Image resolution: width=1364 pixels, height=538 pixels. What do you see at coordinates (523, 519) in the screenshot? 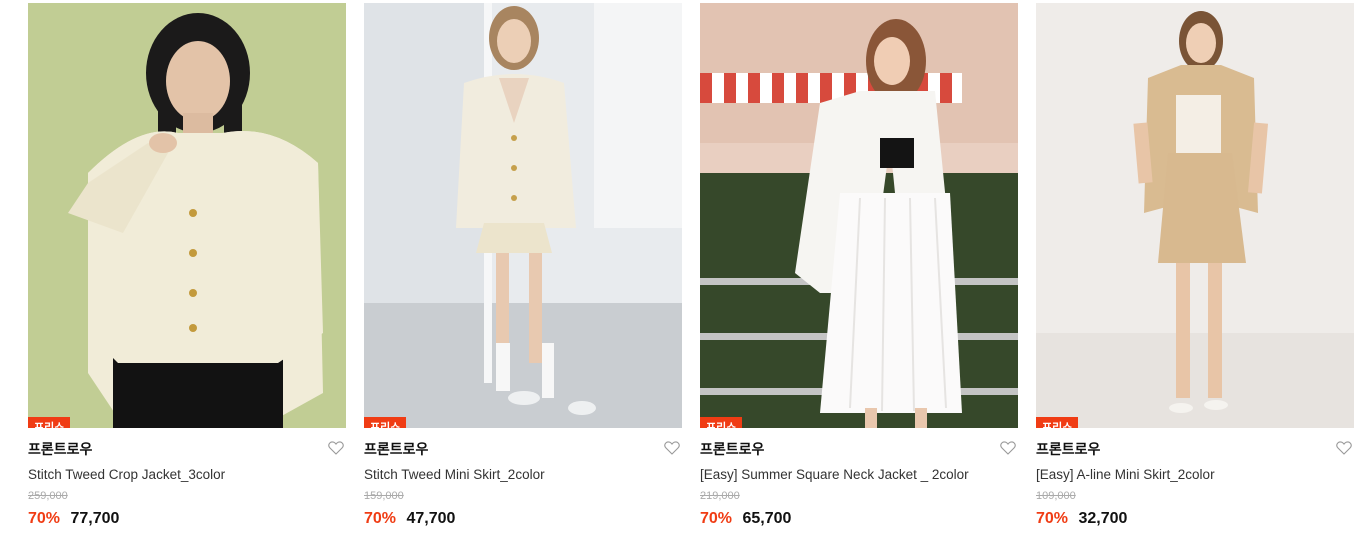
I see `price-row: 70% 47,700` at bounding box center [523, 519].